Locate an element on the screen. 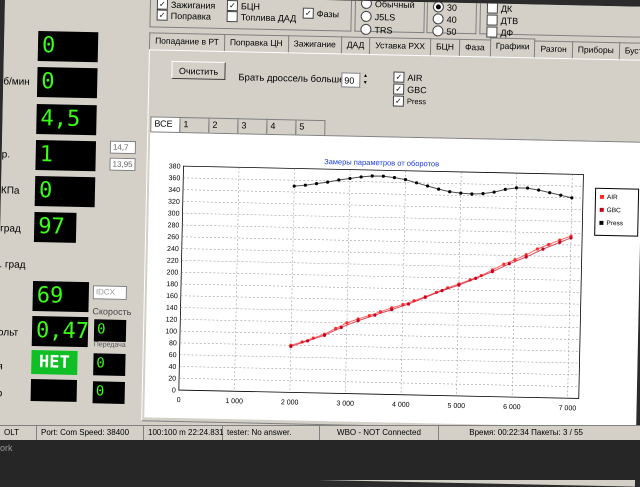 This screenshot has height=487, width=640. param-value-6: 97 is located at coordinates (55, 227).